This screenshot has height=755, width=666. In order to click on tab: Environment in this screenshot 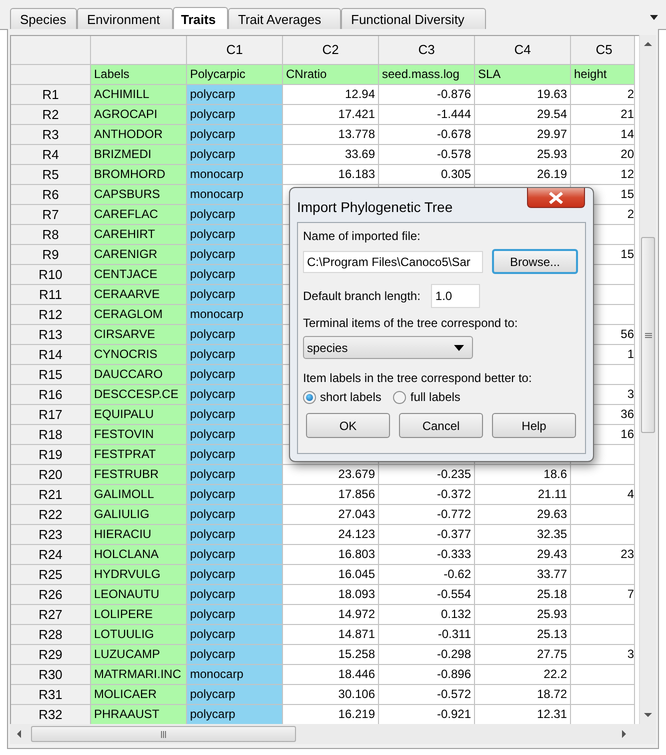, I will do `click(125, 18)`.